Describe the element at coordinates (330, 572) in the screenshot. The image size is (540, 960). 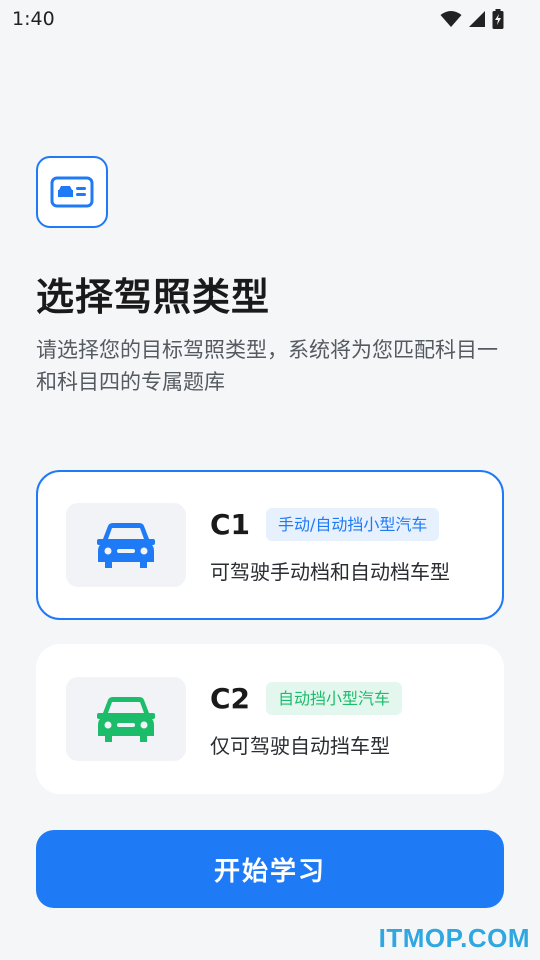
I see `license-description: 可驾驶手动档和自动档车型` at that location.